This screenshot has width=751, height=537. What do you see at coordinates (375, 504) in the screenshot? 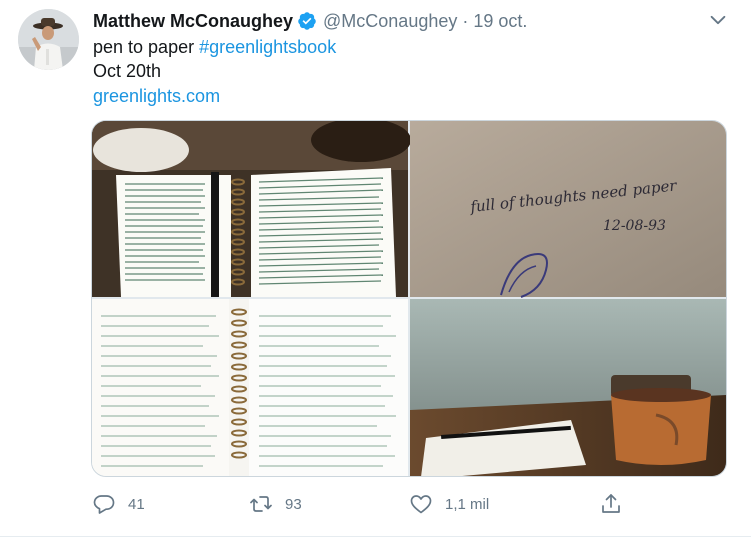
I see `tweet-actions: 41 93 1,1 mil` at bounding box center [375, 504].